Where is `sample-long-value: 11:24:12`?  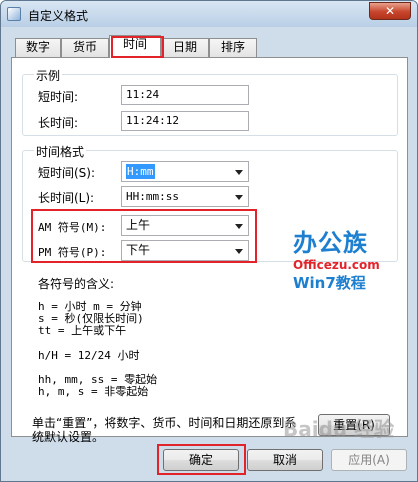
sample-long-value: 11:24:12 is located at coordinates (185, 121).